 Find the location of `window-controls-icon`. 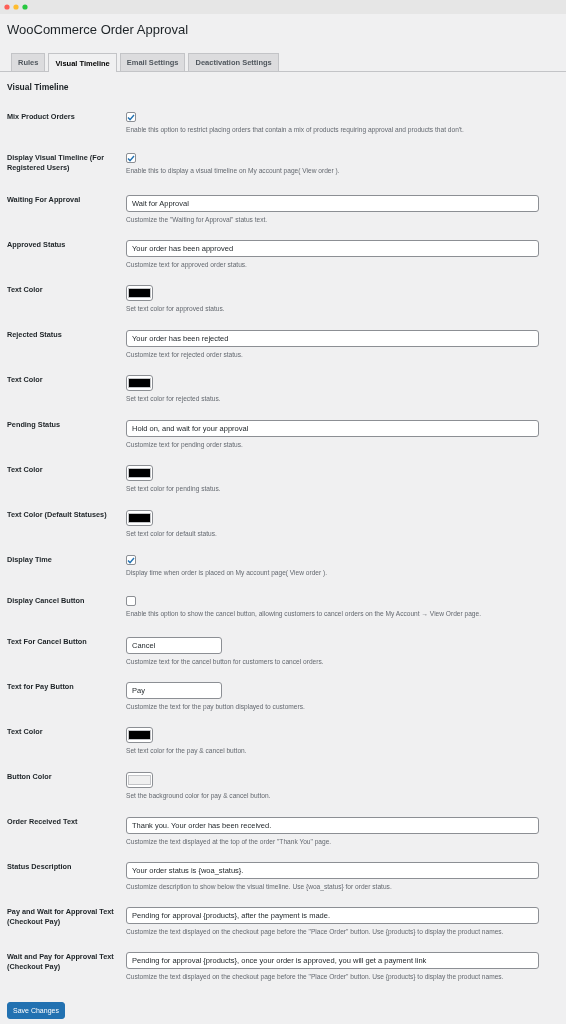

window-controls-icon is located at coordinates (17, 7).